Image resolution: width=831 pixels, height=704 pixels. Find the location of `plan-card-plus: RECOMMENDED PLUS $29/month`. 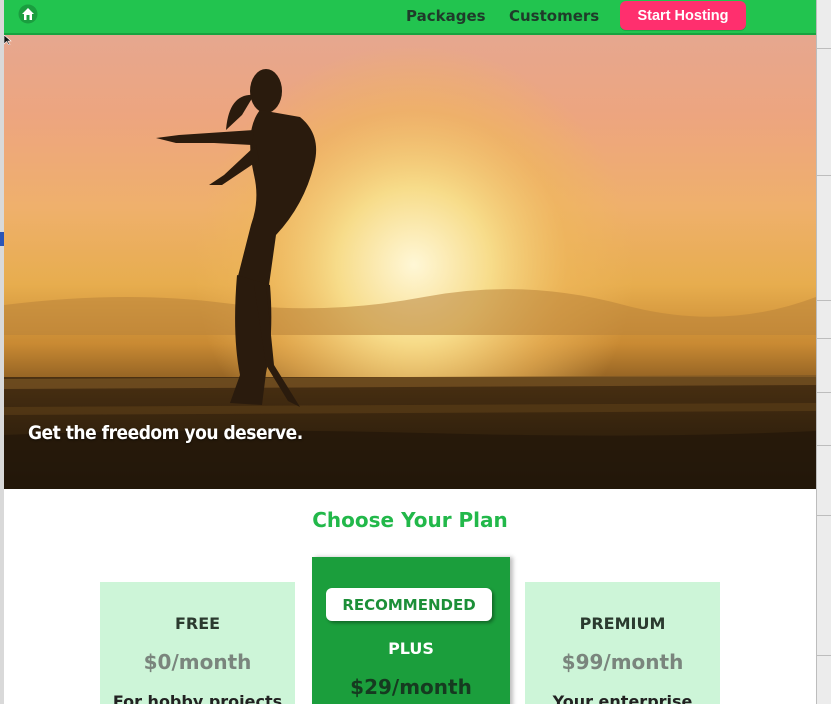

plan-card-plus: RECOMMENDED PLUS $29/month is located at coordinates (411, 630).